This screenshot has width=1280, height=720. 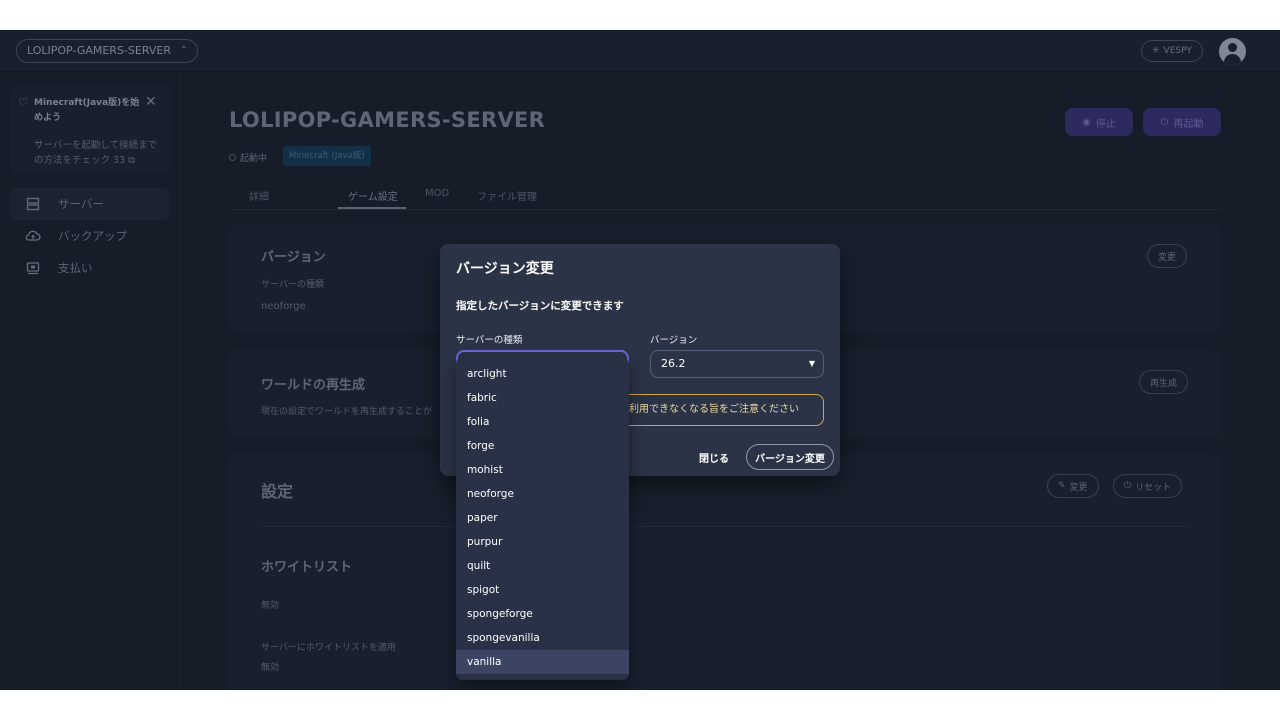 I want to click on close-button: 閉じる, so click(x=714, y=457).